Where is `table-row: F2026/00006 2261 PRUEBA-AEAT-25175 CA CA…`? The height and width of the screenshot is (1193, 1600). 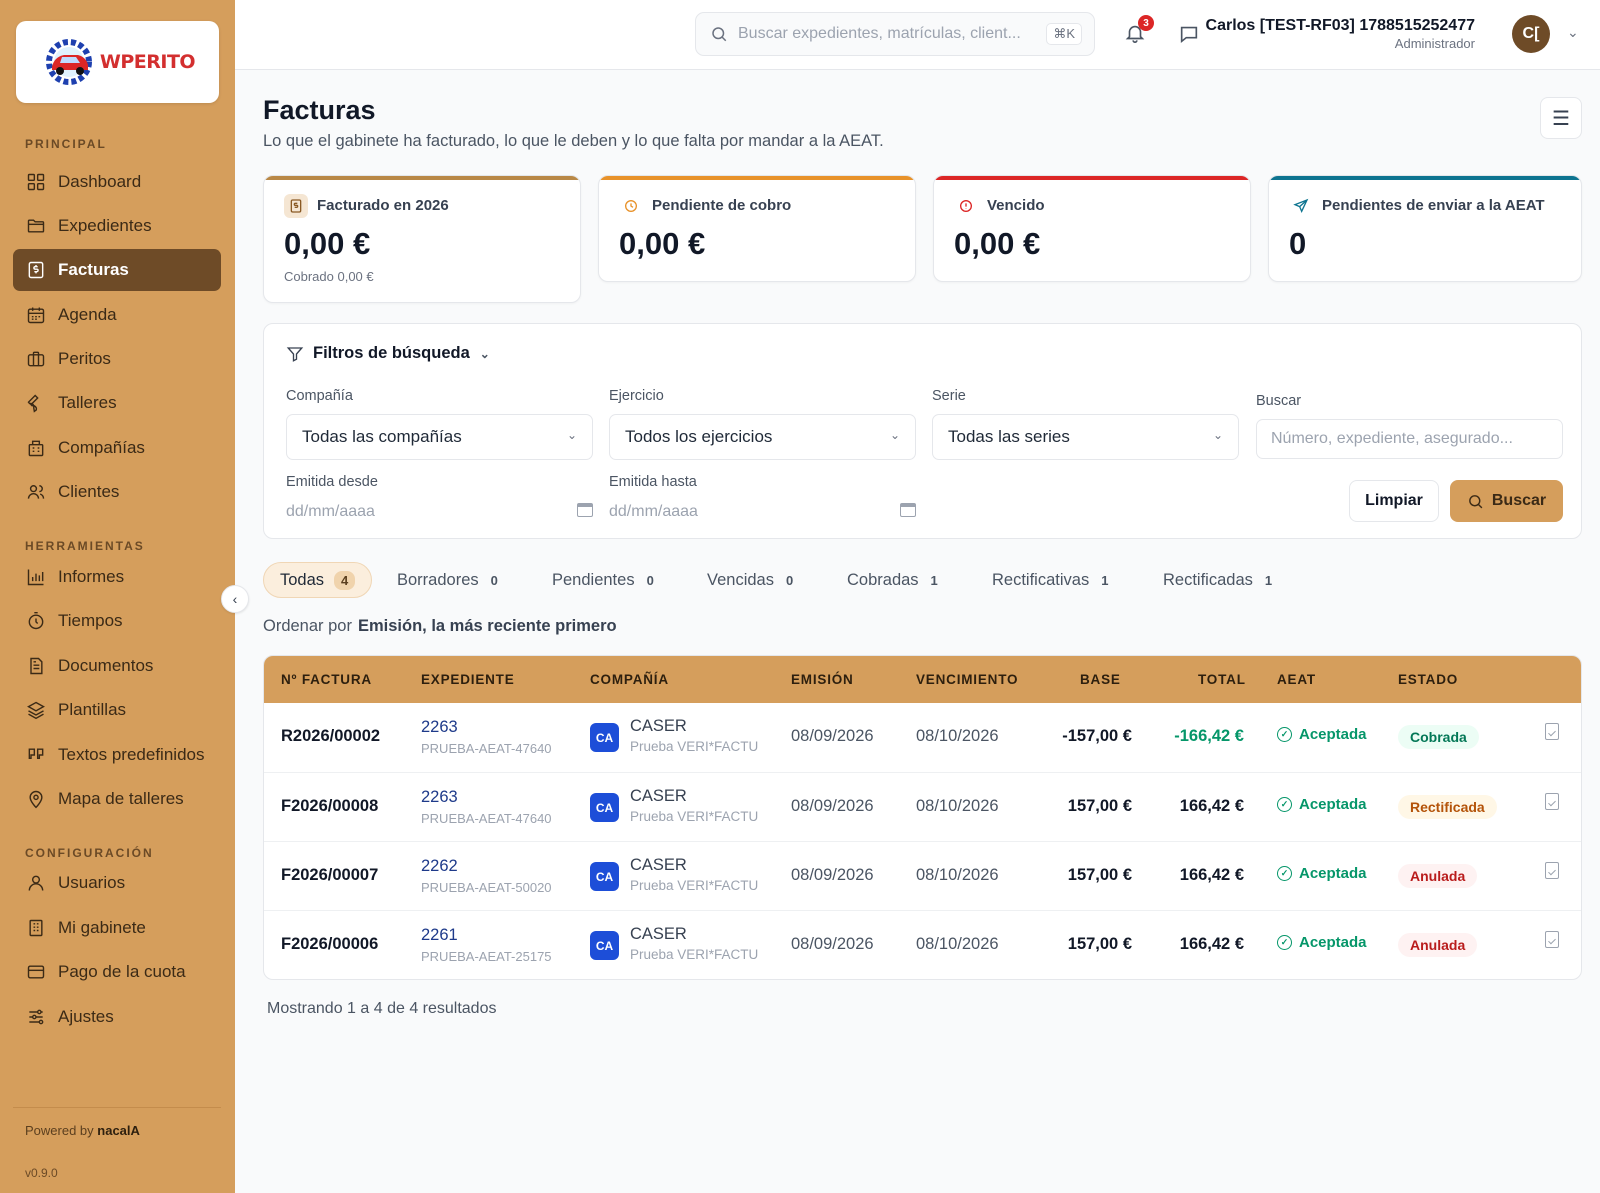
table-row: F2026/00006 2261 PRUEBA-AEAT-25175 CA CA… is located at coordinates (922, 944).